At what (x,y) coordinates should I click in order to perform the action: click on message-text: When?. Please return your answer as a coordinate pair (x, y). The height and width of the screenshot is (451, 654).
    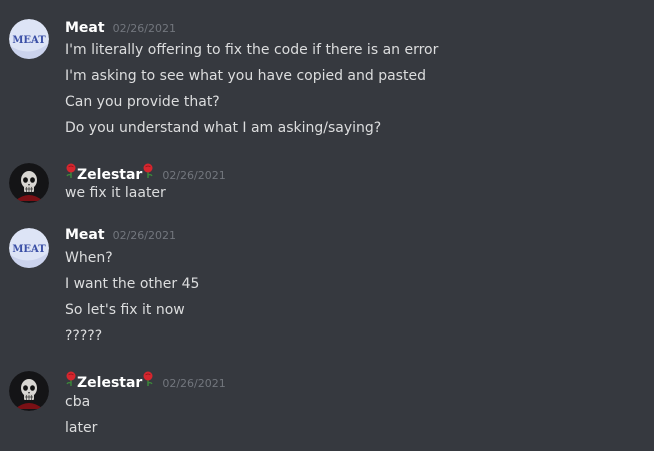
    Looking at the image, I should click on (89, 258).